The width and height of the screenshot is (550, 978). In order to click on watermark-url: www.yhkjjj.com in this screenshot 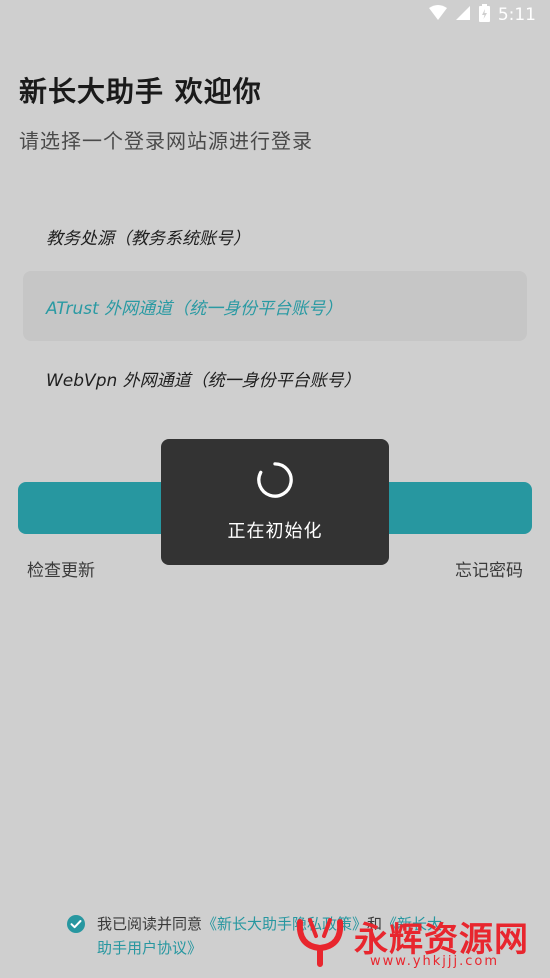, I will do `click(435, 961)`.